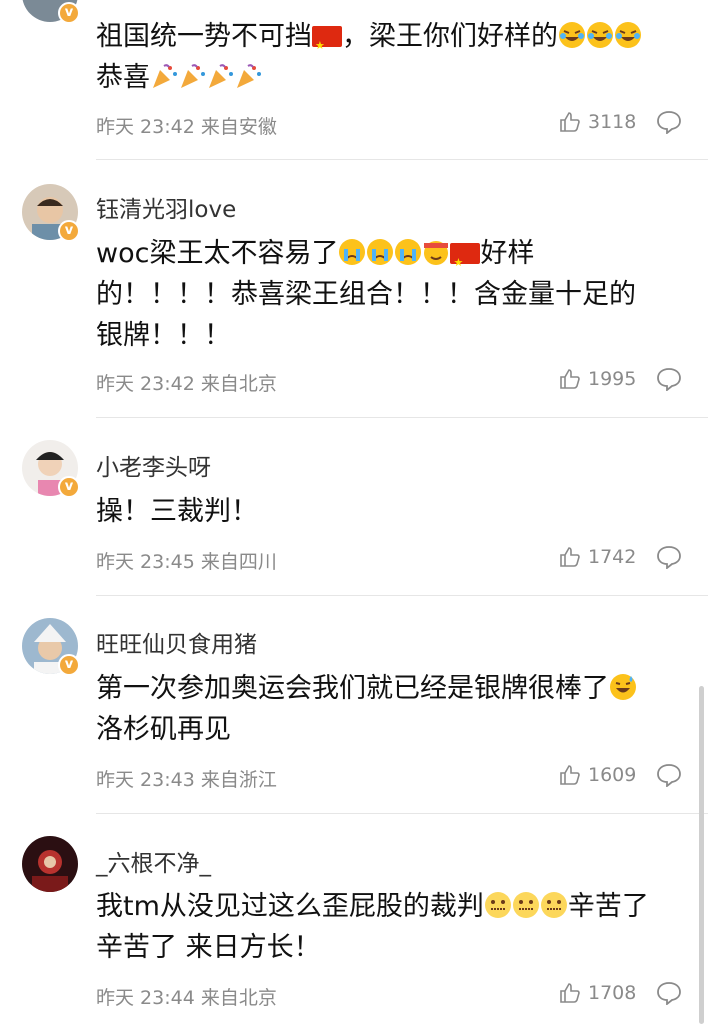  What do you see at coordinates (391, 294) in the screenshot?
I see `comment-text: woc梁王太不容易了好样 的！！！！恭喜梁王组合！！！含金量十足的 银牌！！！` at bounding box center [391, 294].